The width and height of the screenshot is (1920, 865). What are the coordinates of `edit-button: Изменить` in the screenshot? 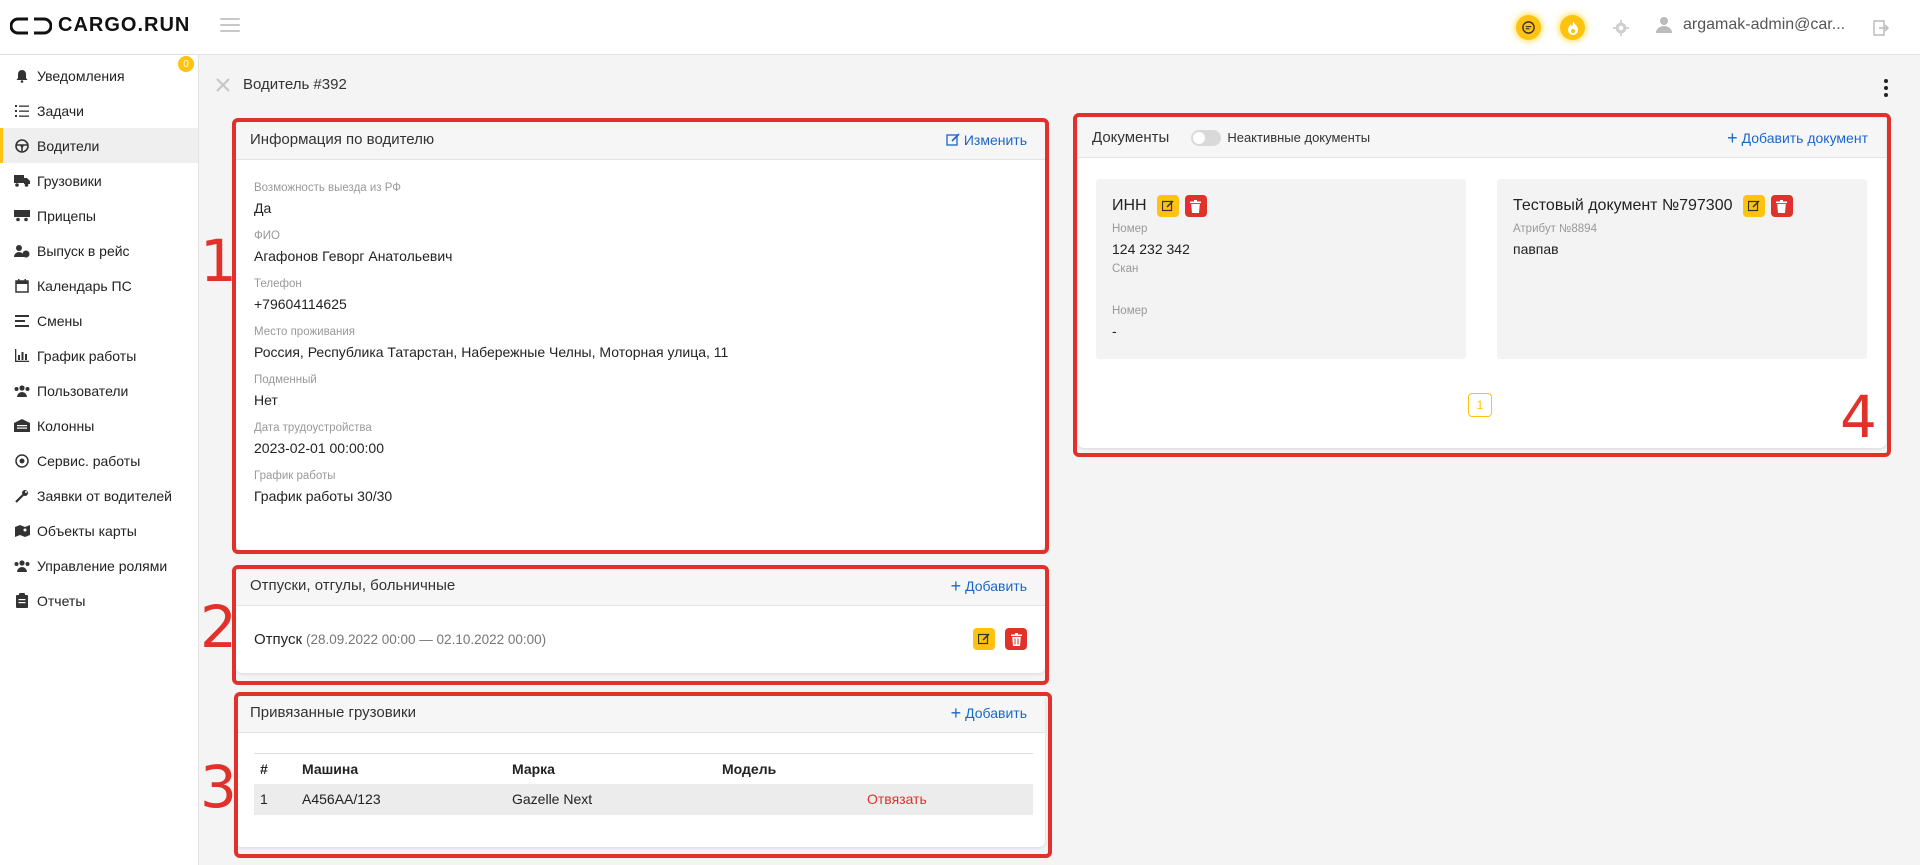 It's located at (986, 140).